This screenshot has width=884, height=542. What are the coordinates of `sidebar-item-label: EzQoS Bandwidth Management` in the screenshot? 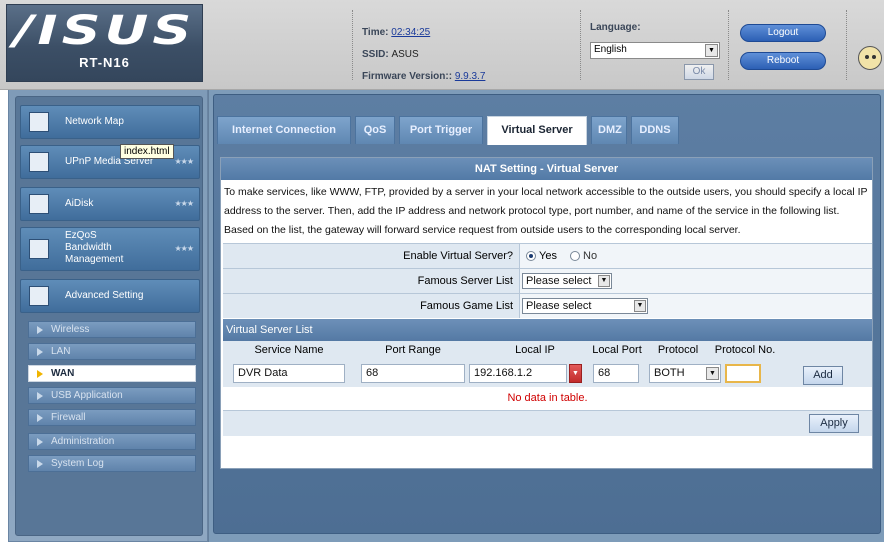 It's located at (94, 248).